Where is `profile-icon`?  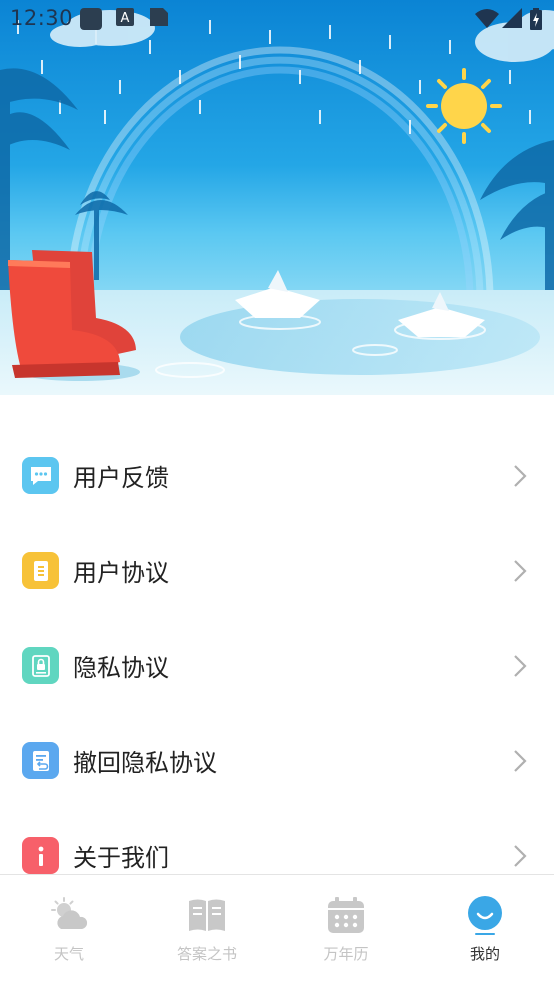
profile-icon is located at coordinates (485, 915).